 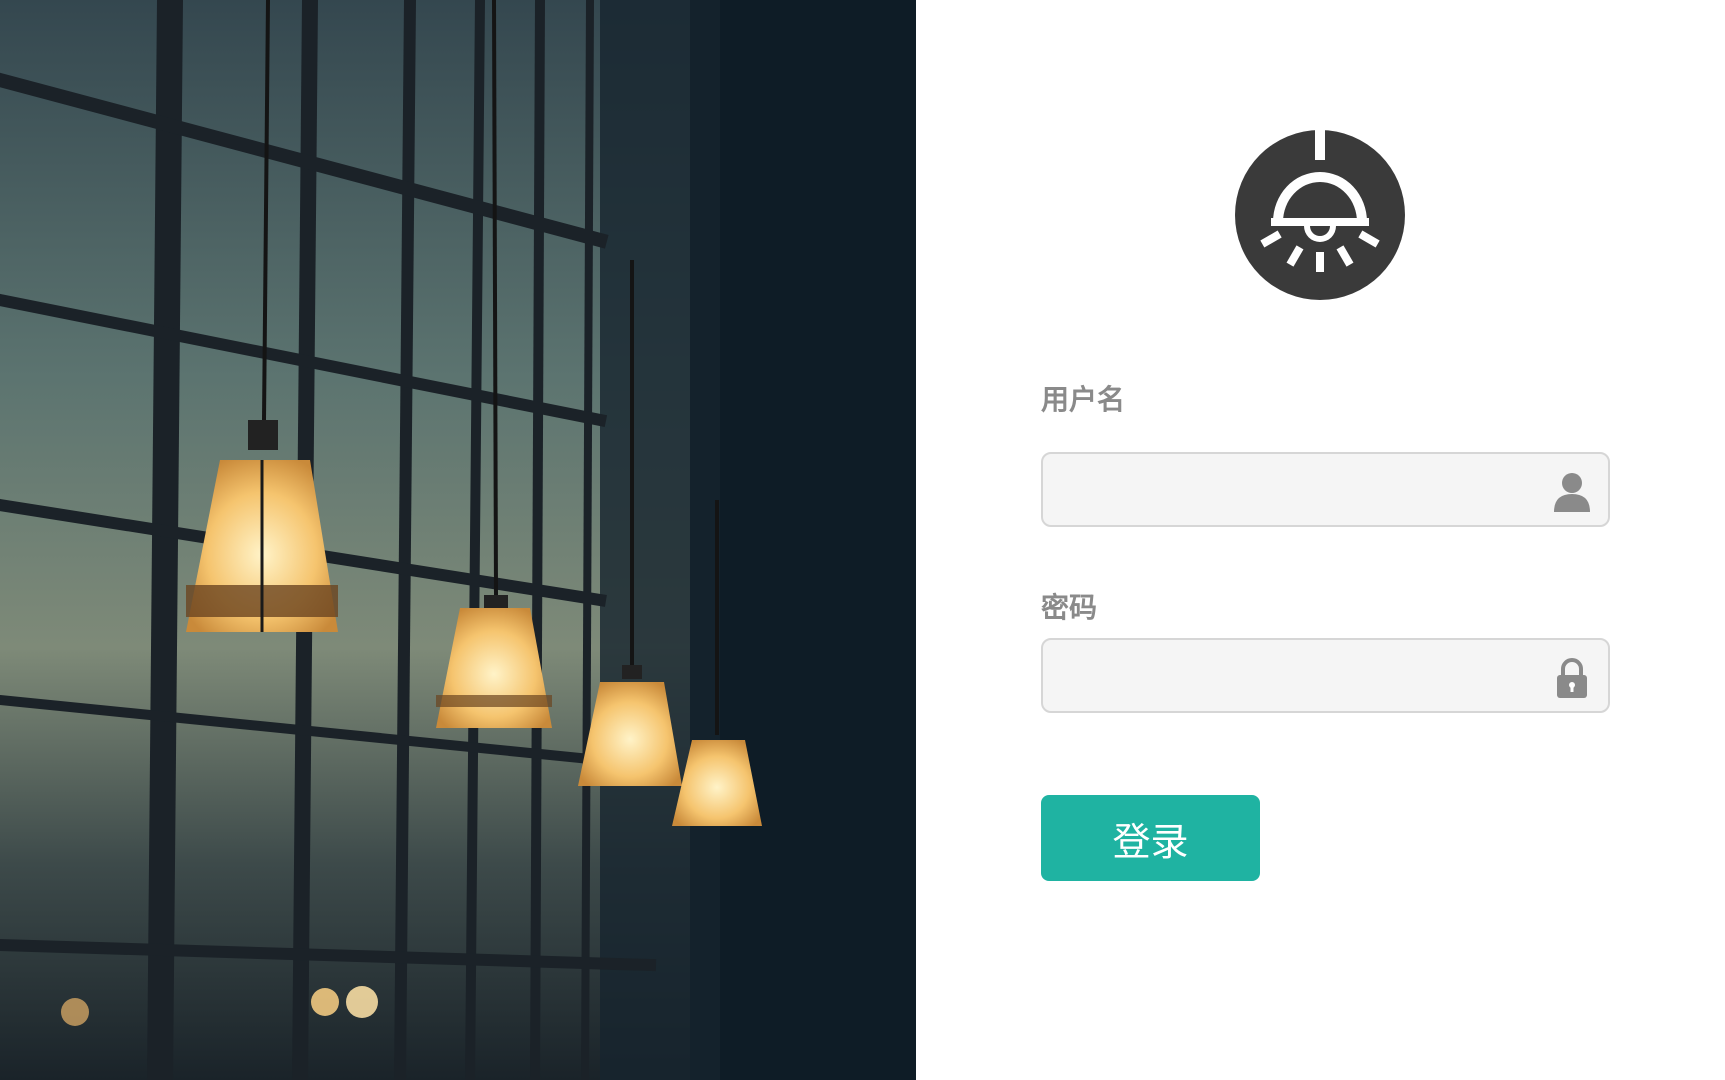 I want to click on password-input, so click(x=1308, y=675).